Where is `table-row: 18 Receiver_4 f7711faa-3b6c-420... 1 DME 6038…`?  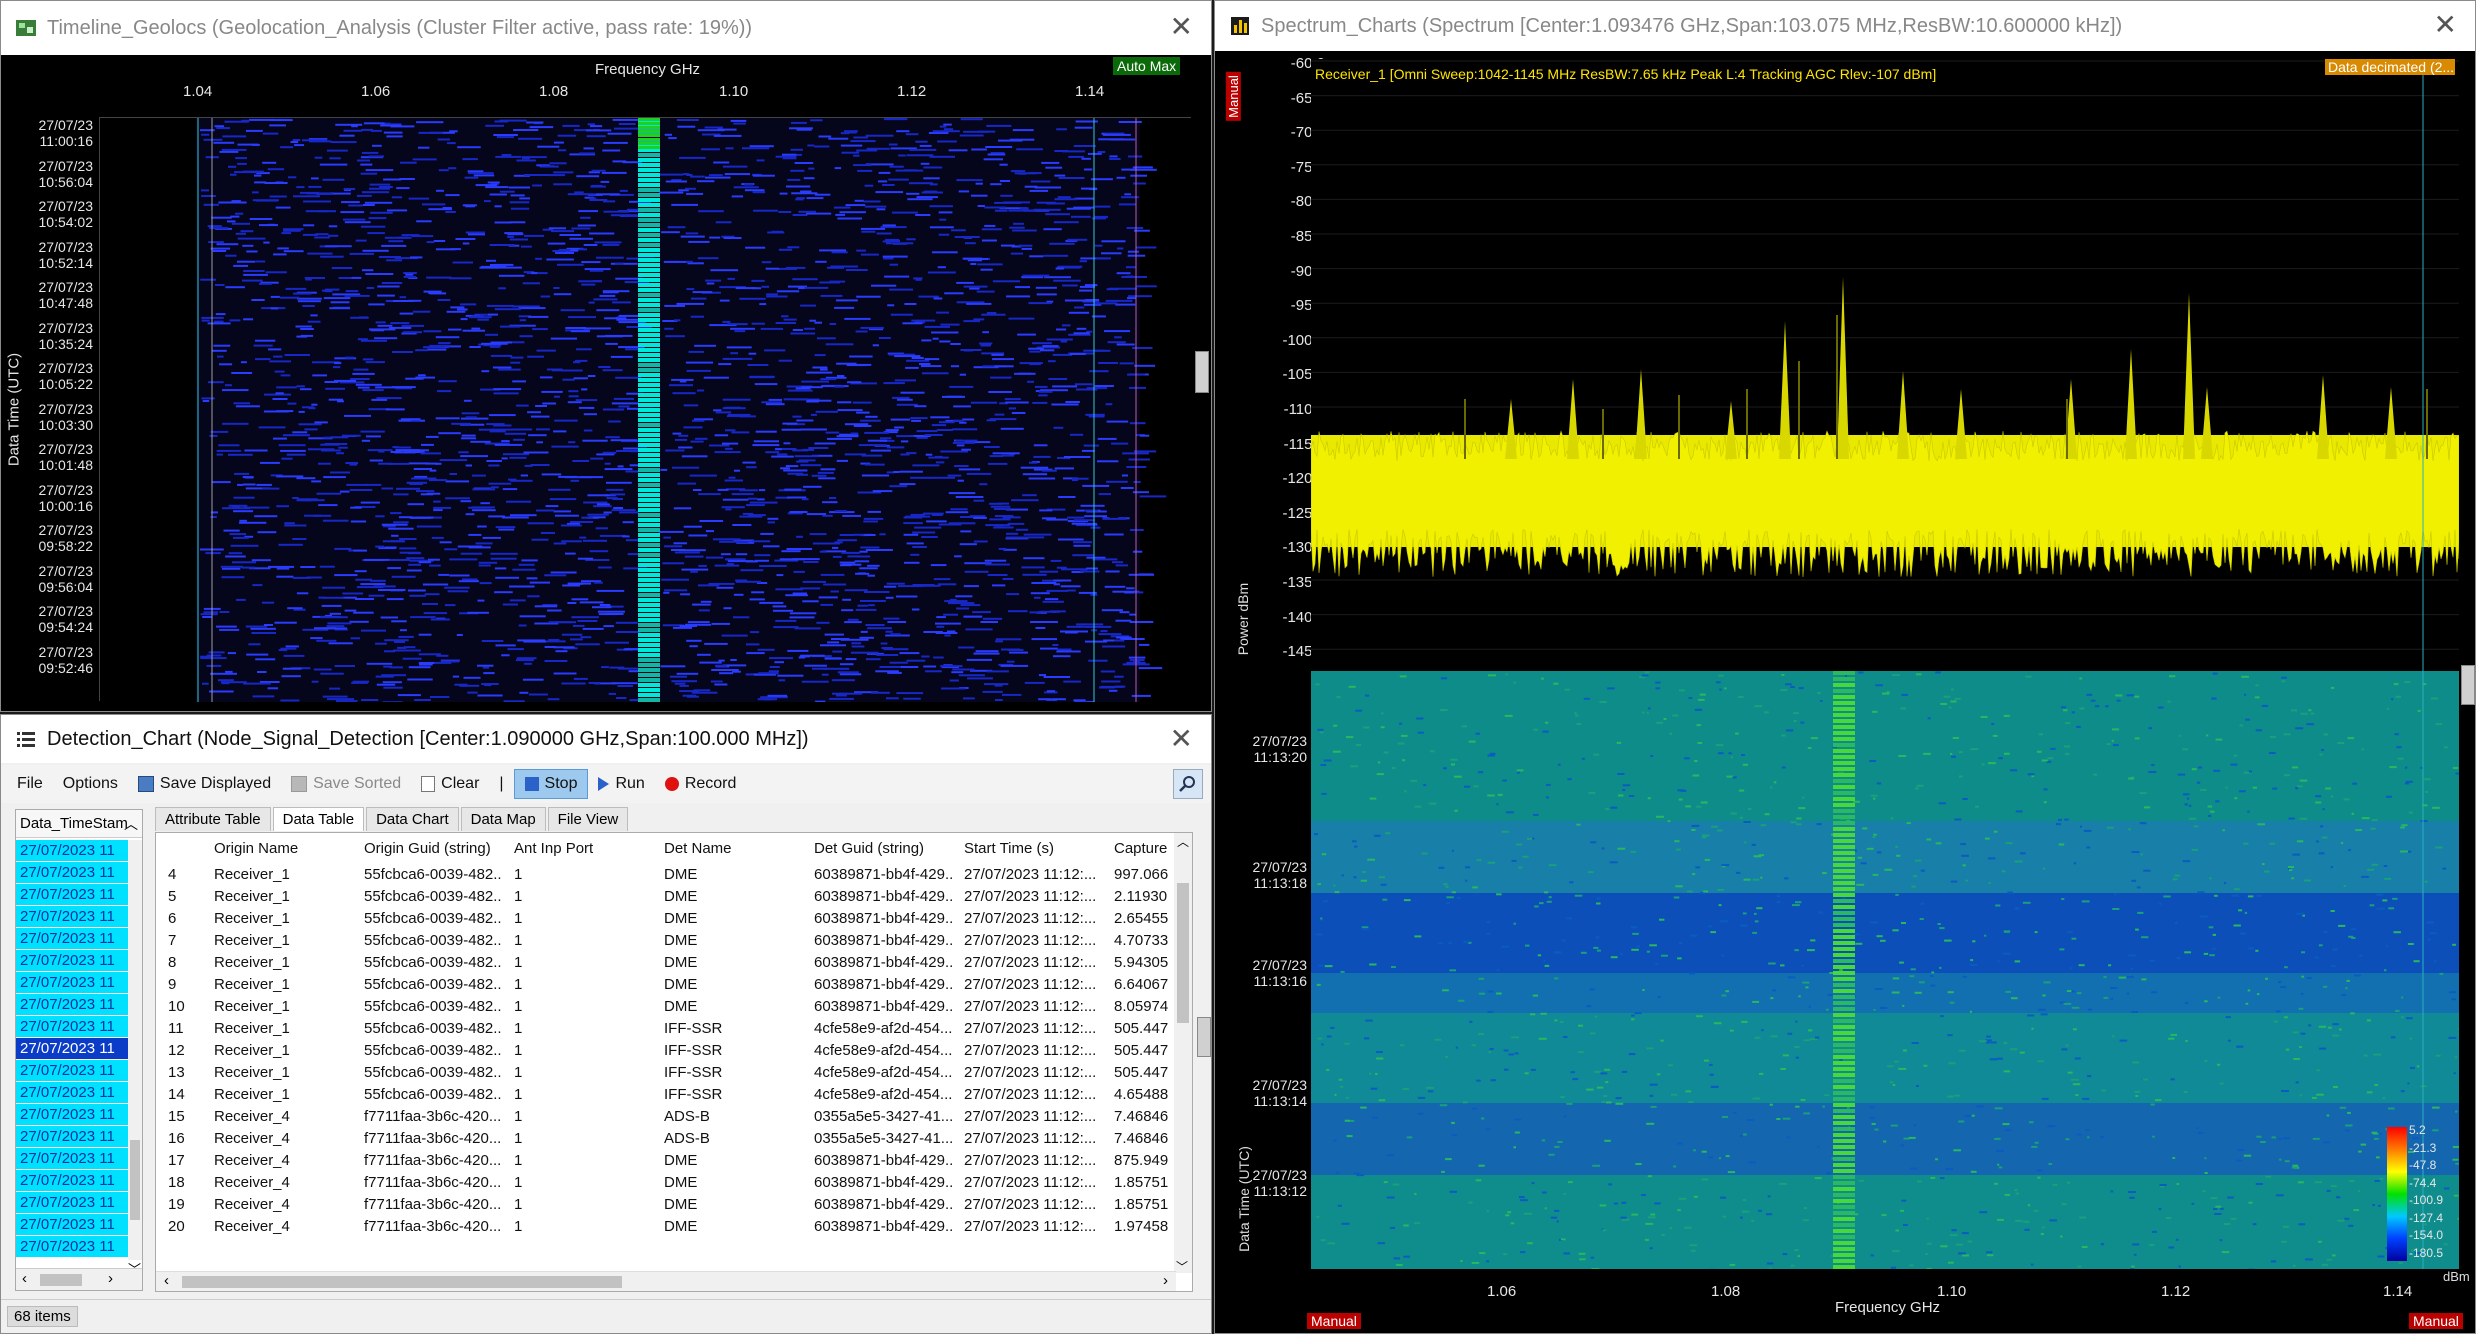
table-row: 18 Receiver_4 f7711faa-3b6c-420... 1 DME 6038… is located at coordinates (666, 1182).